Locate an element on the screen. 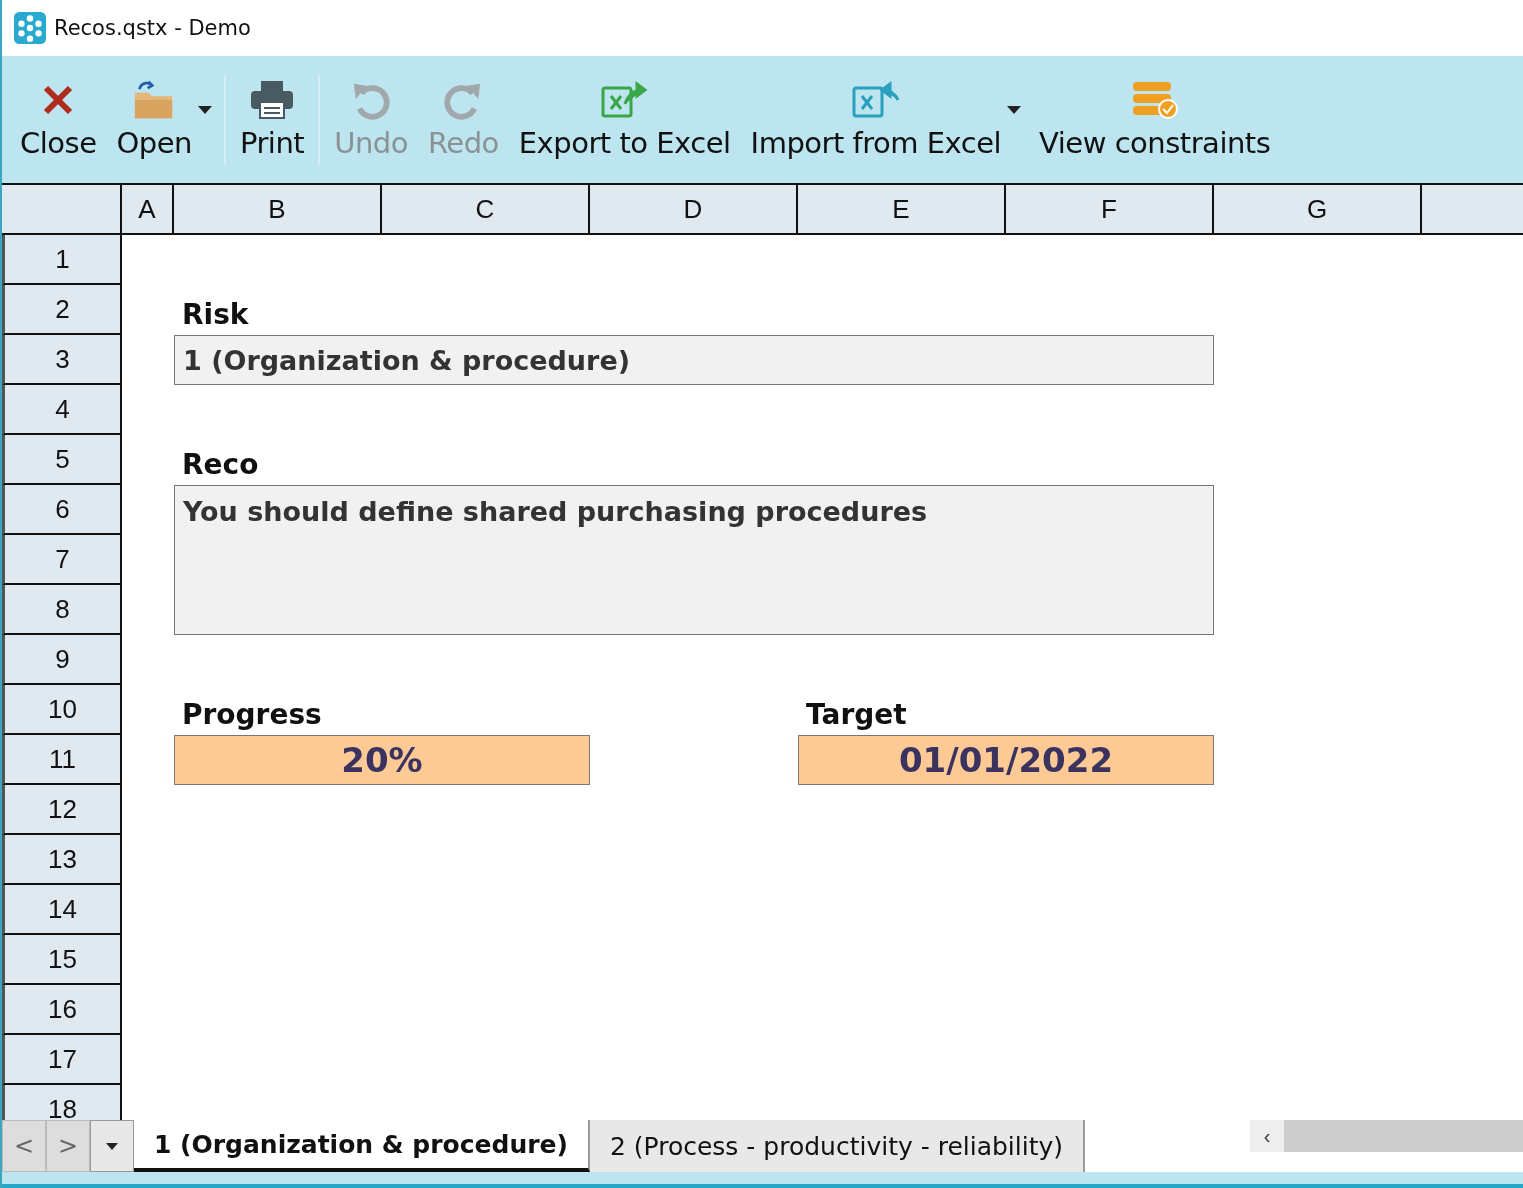  sheet-tab: 2 (Process - productivity - reliability) is located at coordinates (837, 1146).